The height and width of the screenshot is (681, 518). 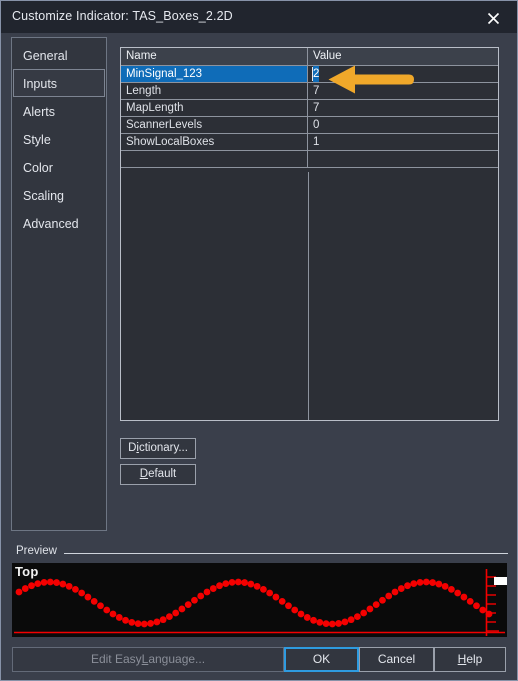 I want to click on input-value-cell-editing: 2, so click(x=403, y=74).